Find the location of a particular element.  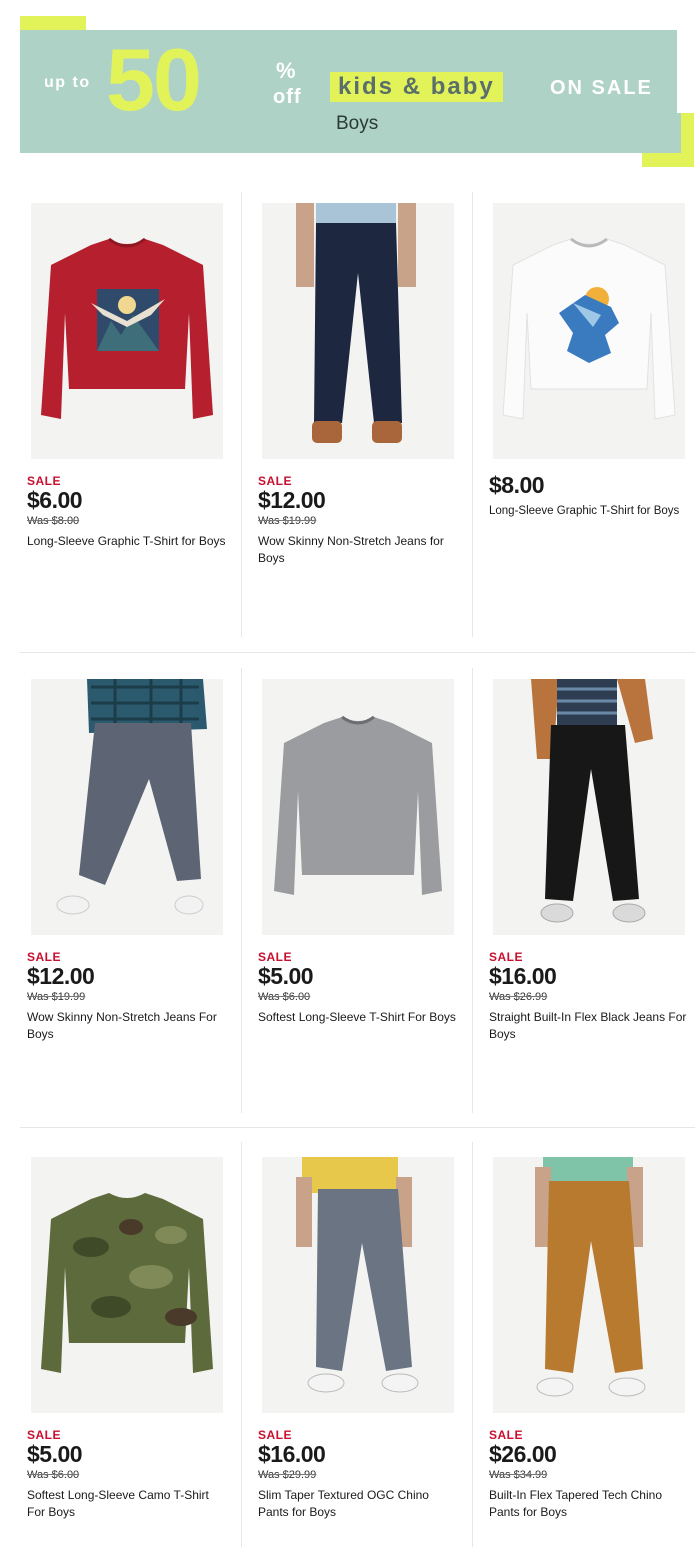

banner-percent: % is located at coordinates (286, 70).